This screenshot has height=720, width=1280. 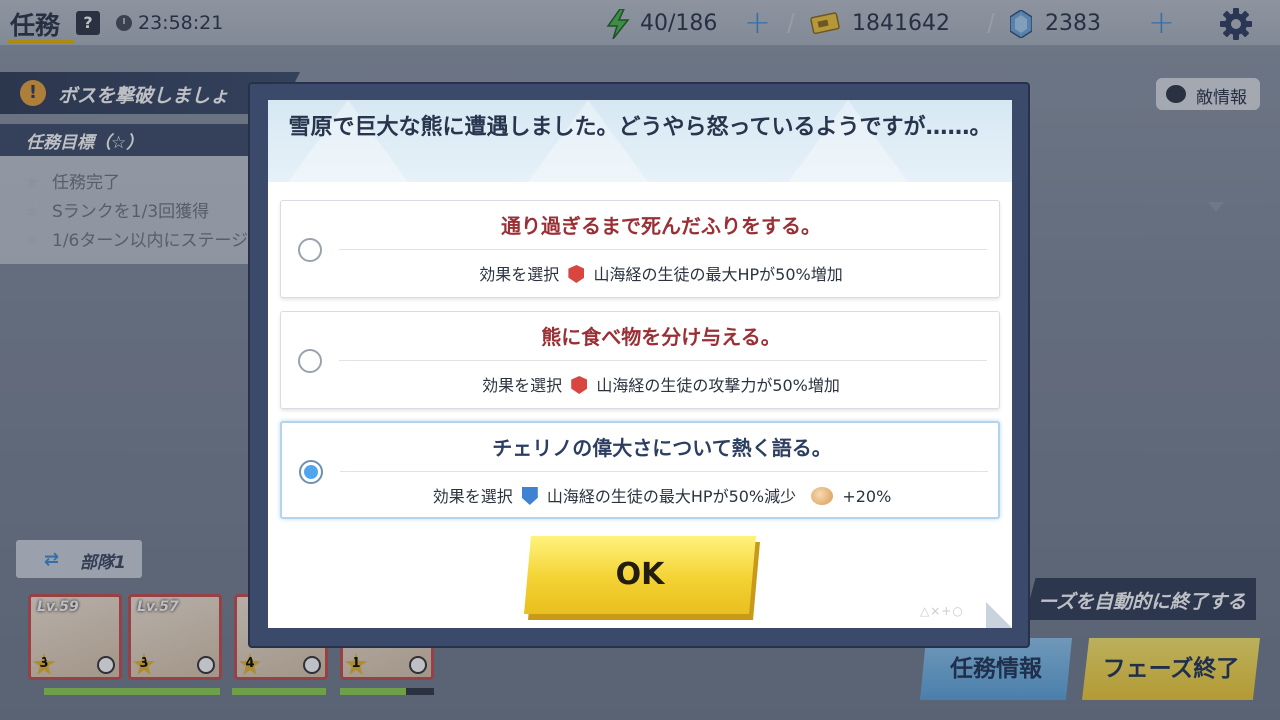 What do you see at coordinates (671, 496) in the screenshot?
I see `effect-text: 山海経の生徒の最大HPが50%減少` at bounding box center [671, 496].